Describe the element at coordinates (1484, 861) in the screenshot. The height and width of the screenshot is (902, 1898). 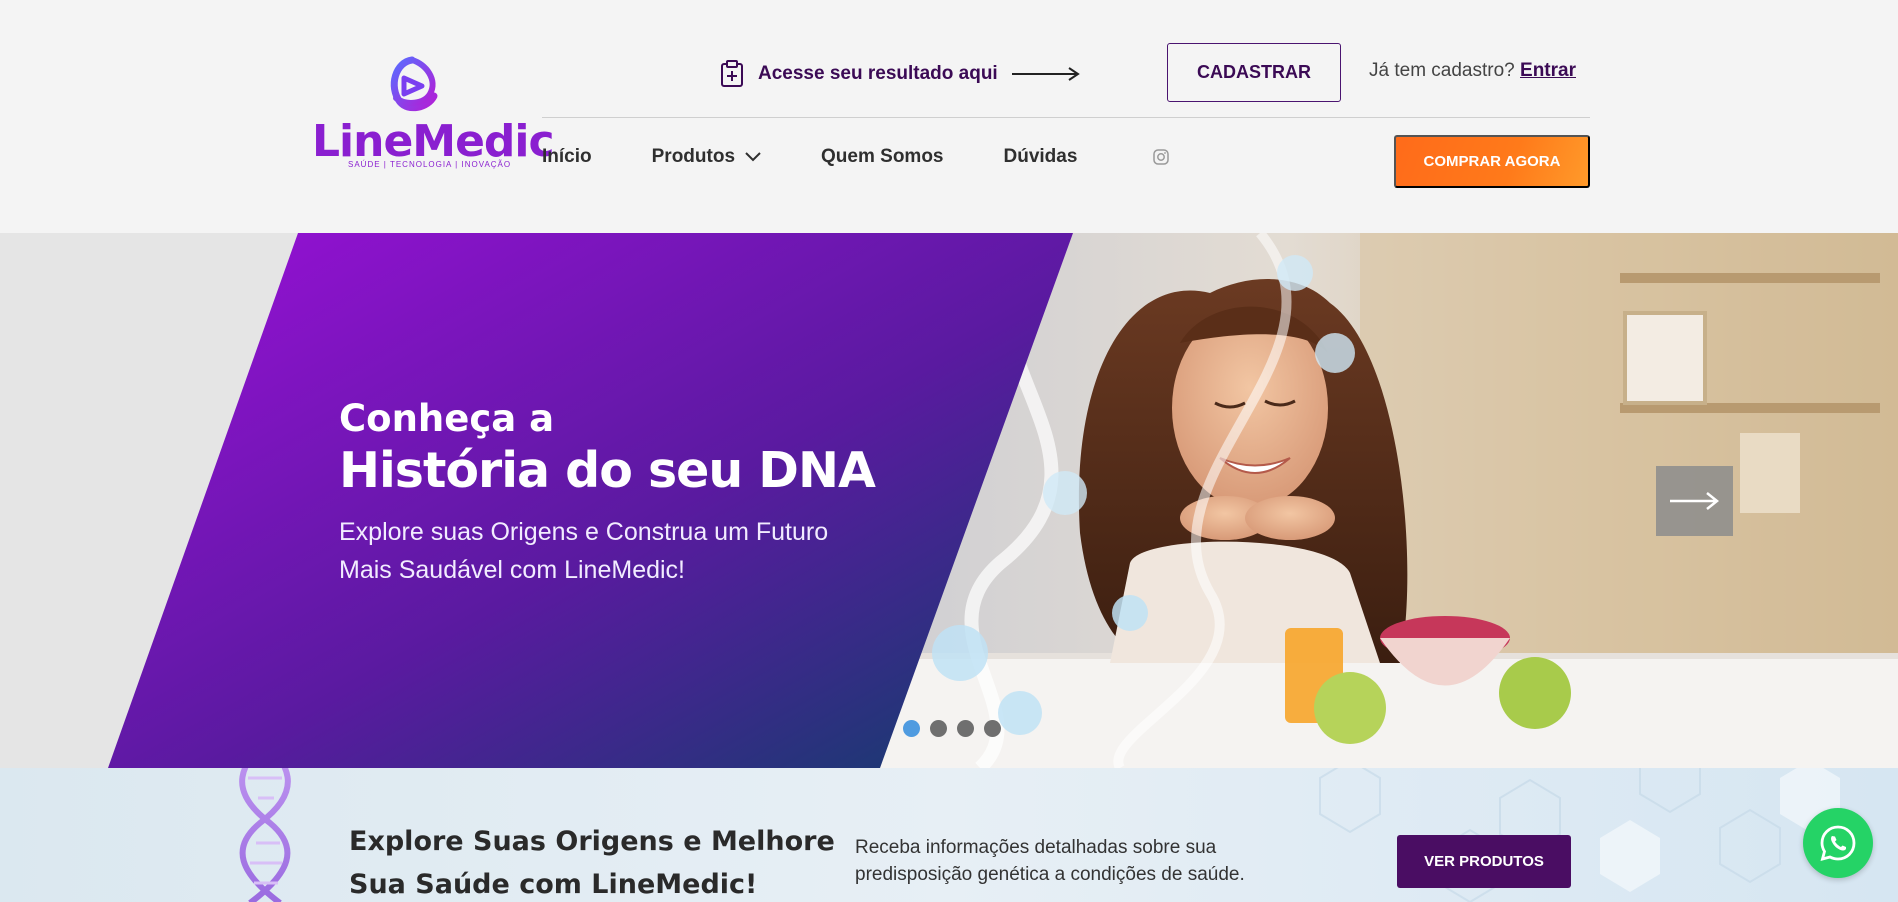
I see `view-products-button: VER PRODUTOS` at that location.